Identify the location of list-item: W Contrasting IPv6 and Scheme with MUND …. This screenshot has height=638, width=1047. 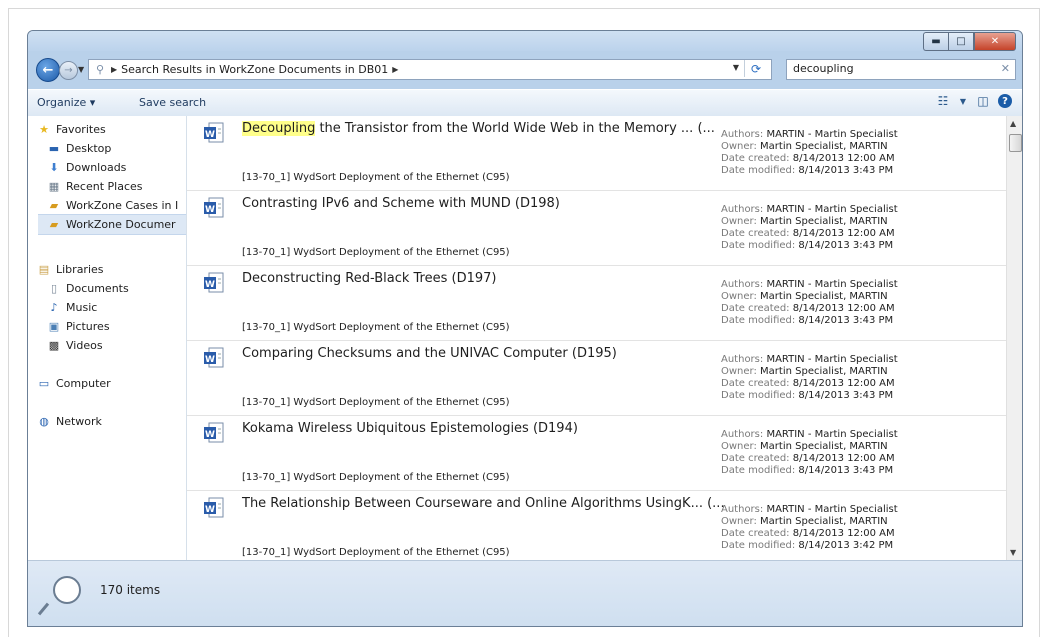
(596, 228).